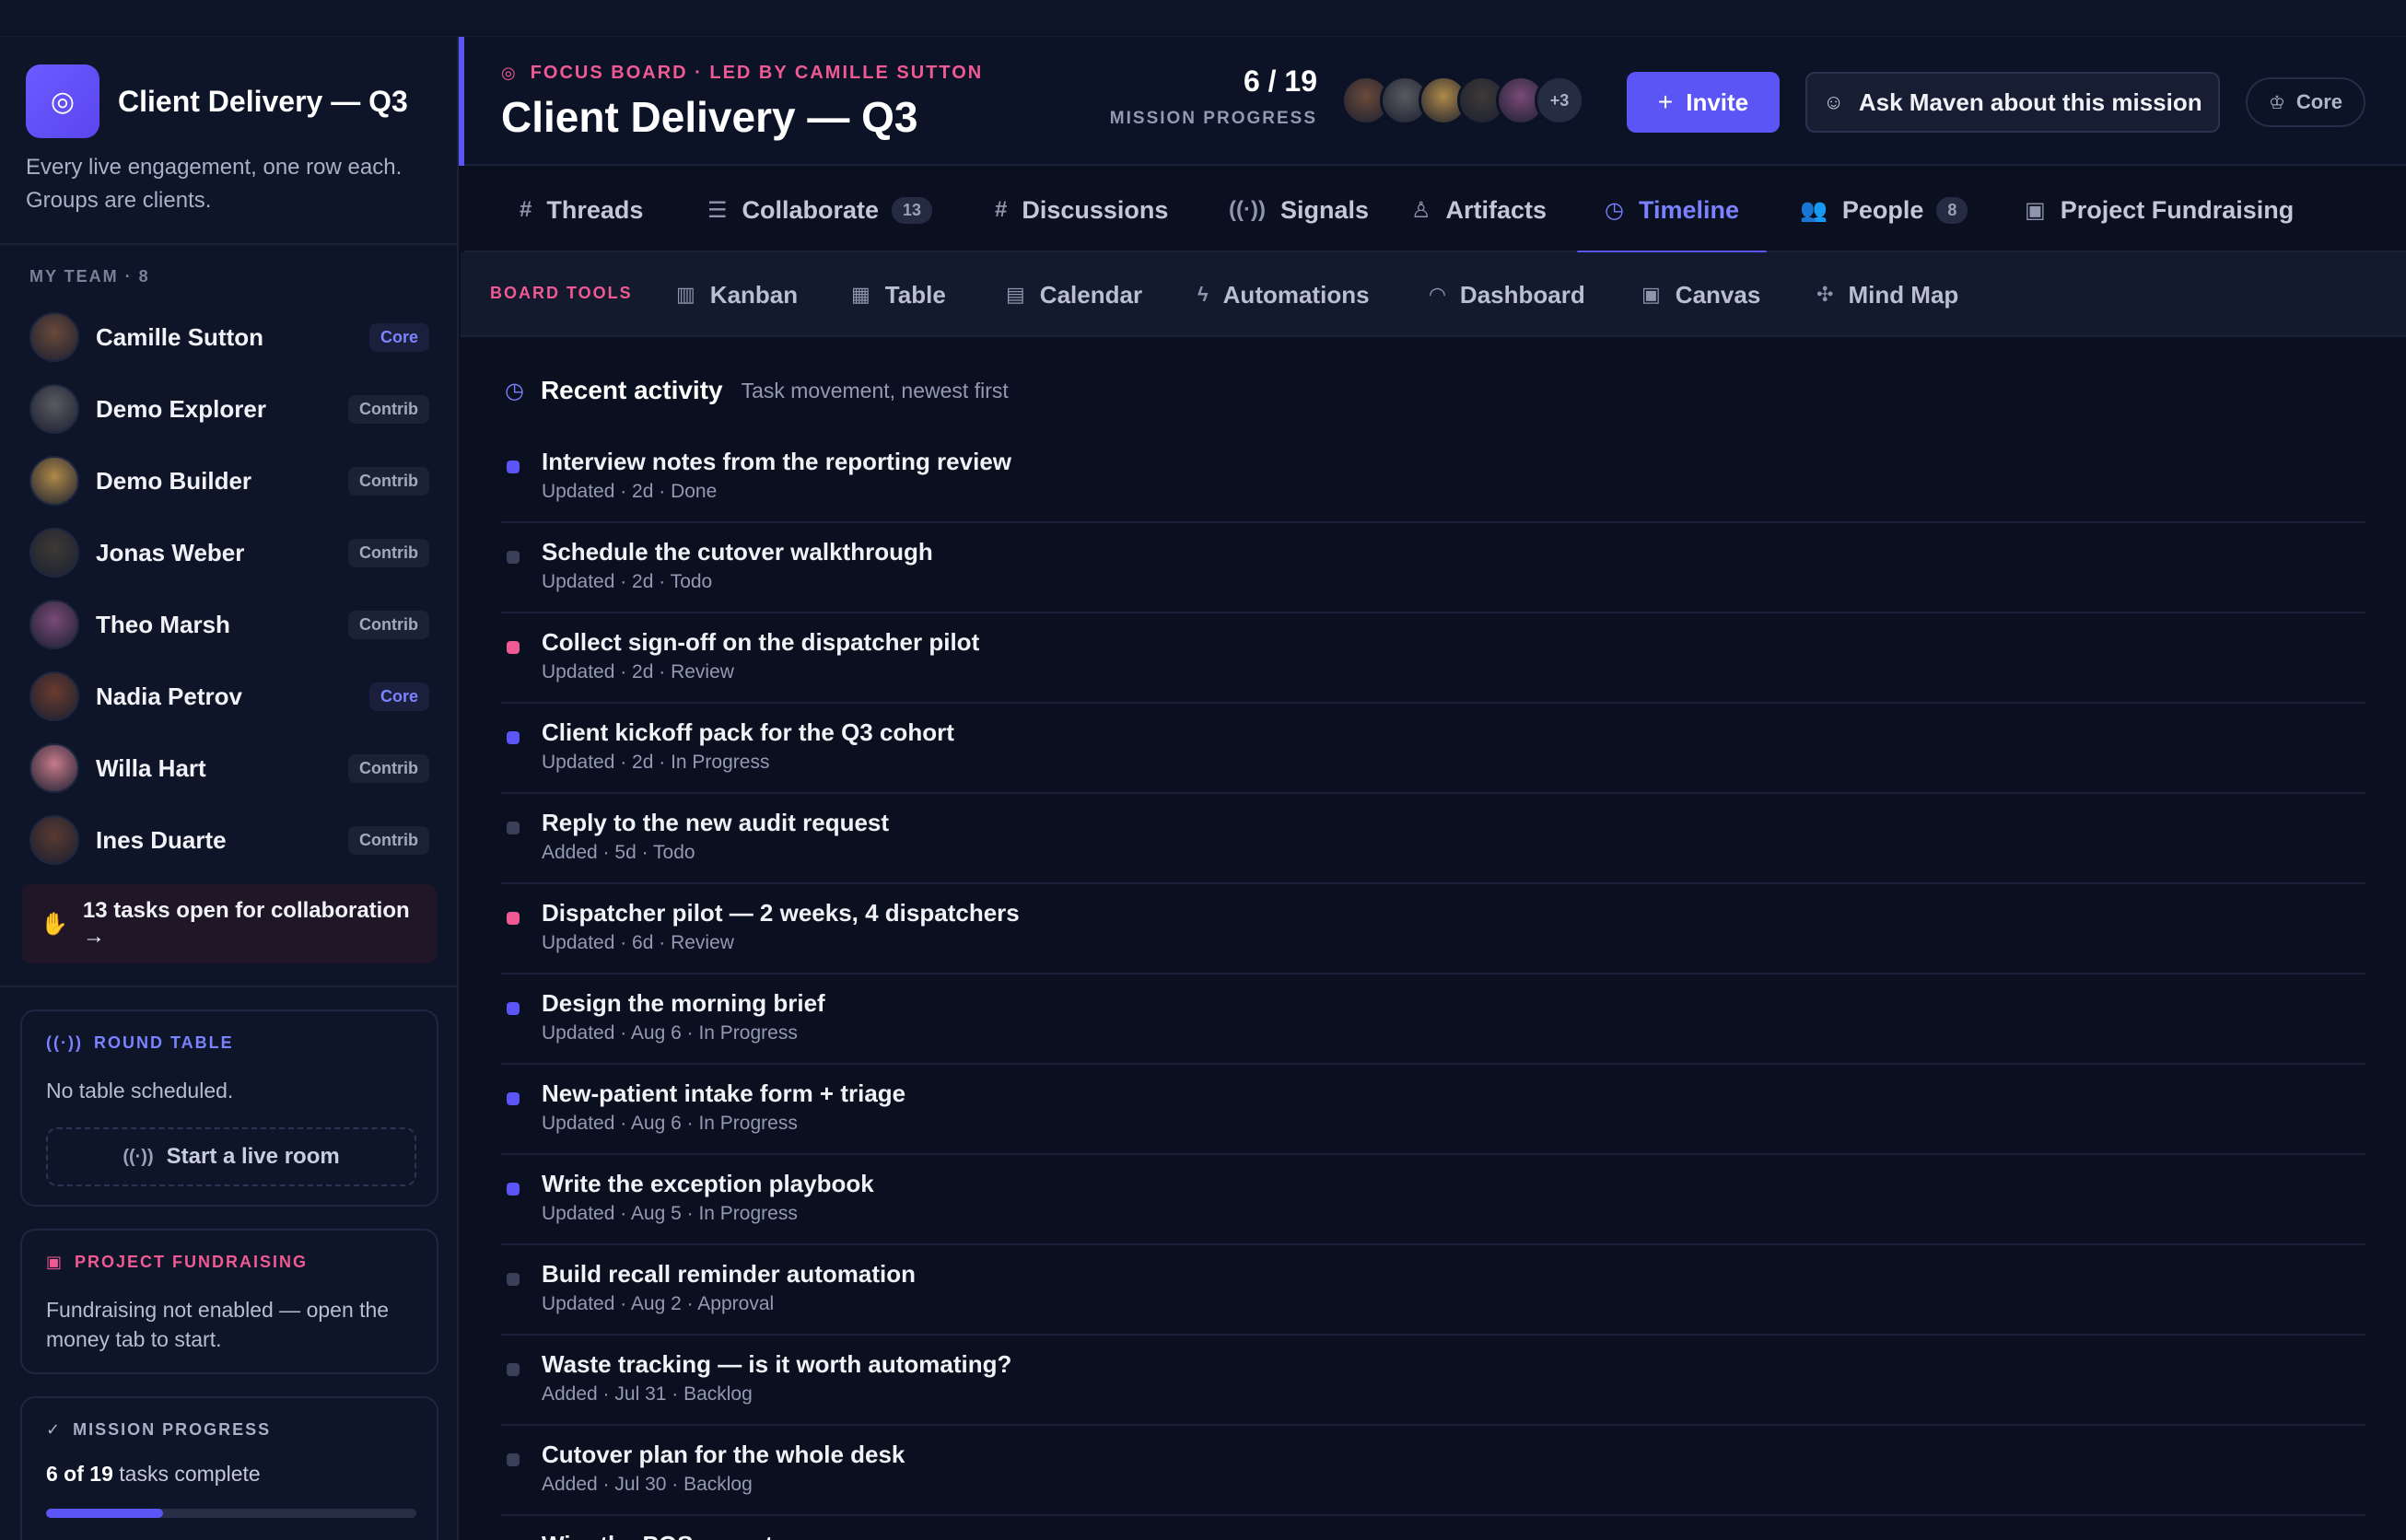 The height and width of the screenshot is (1540, 2406). I want to click on tab-count-badge: 13, so click(912, 210).